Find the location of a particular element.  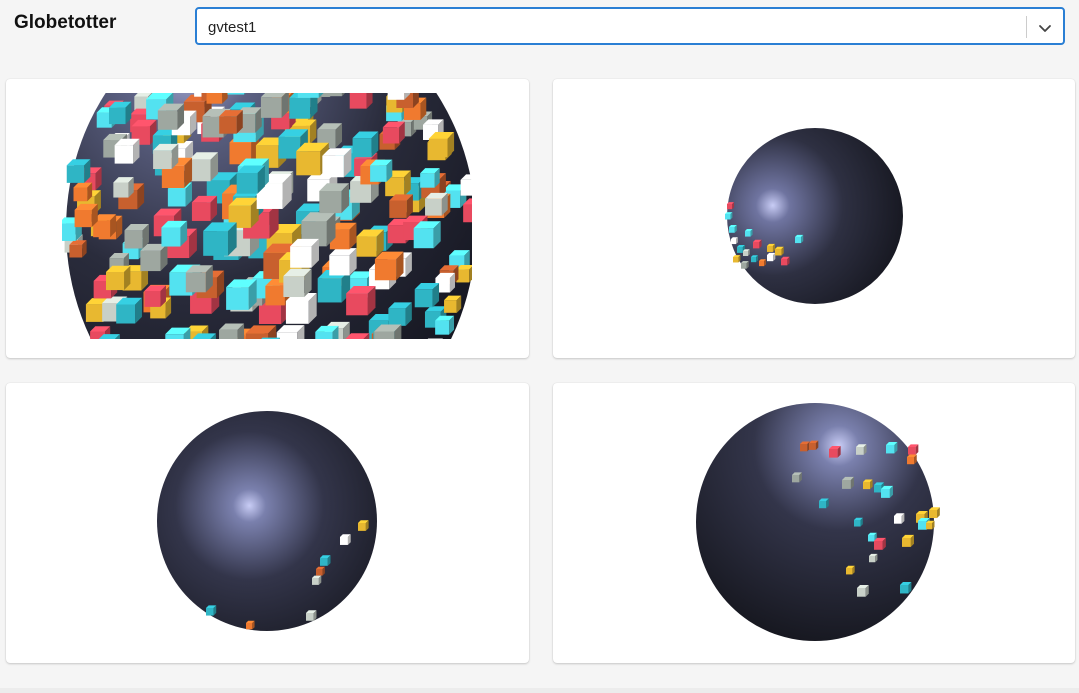

dataset-select: gvtest1 is located at coordinates (630, 26).